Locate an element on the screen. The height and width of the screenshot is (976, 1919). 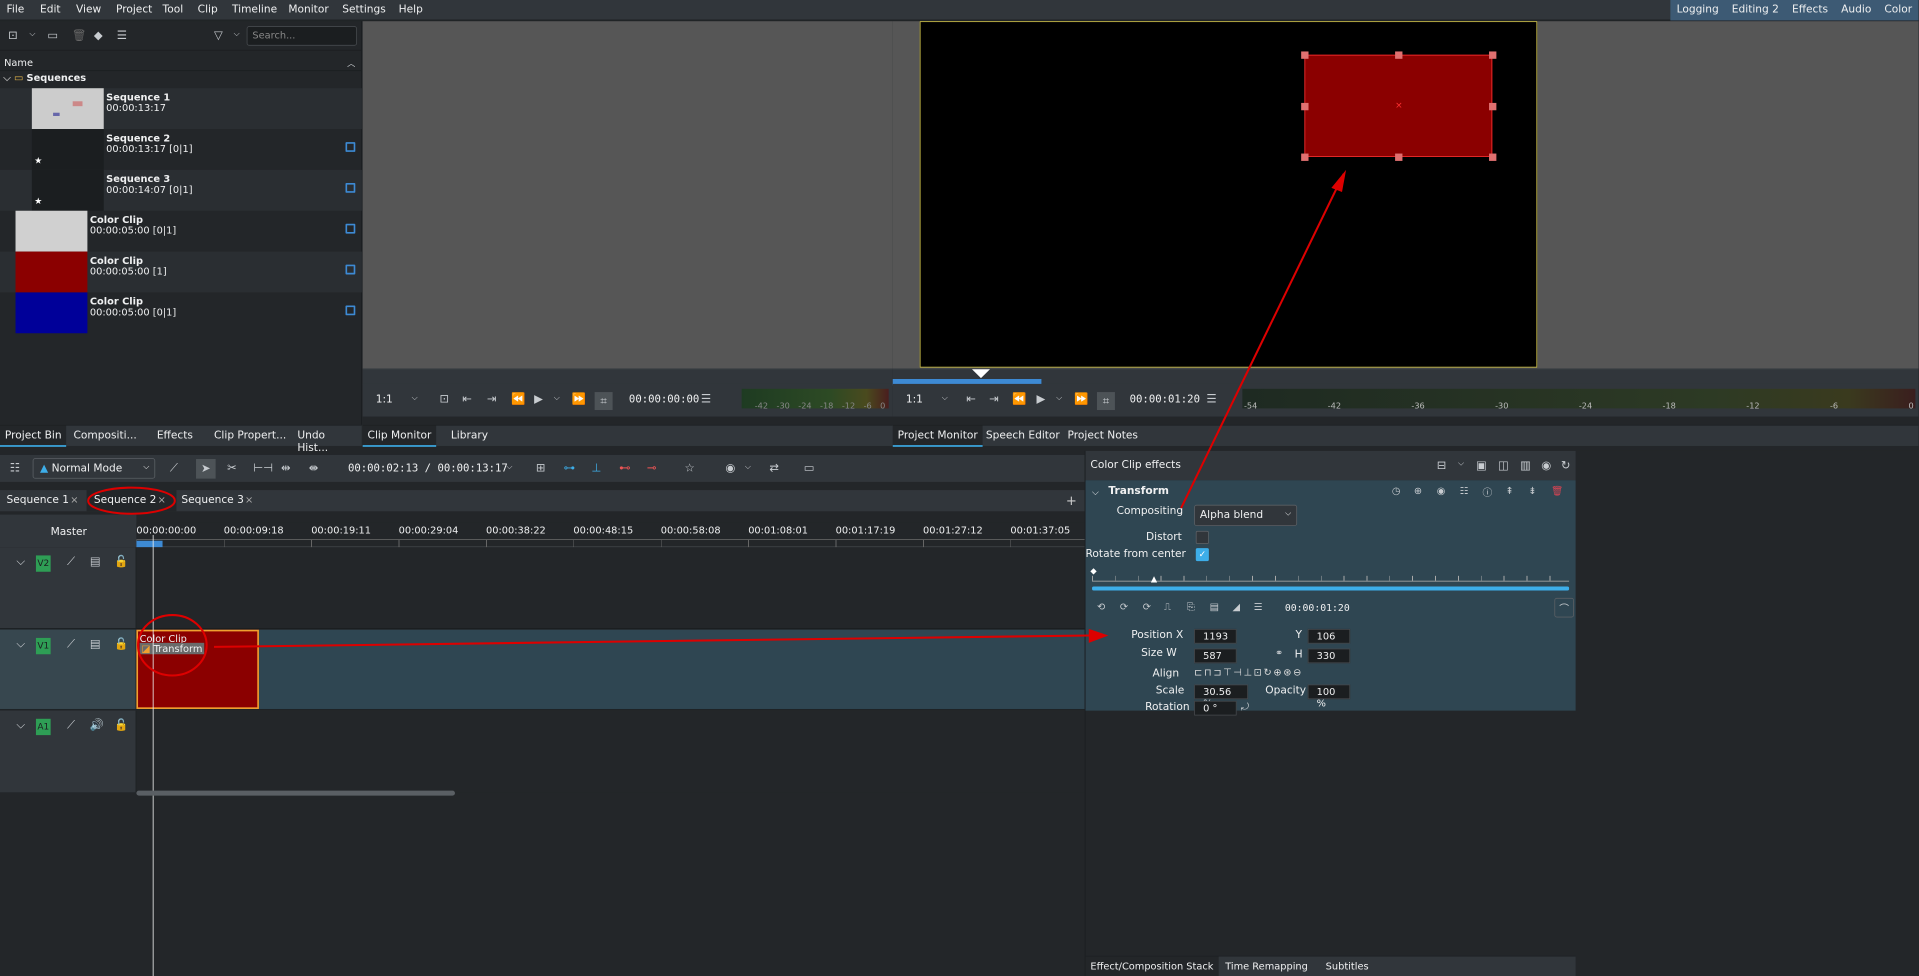
crop-icon: ⌗ is located at coordinates (1105, 401).